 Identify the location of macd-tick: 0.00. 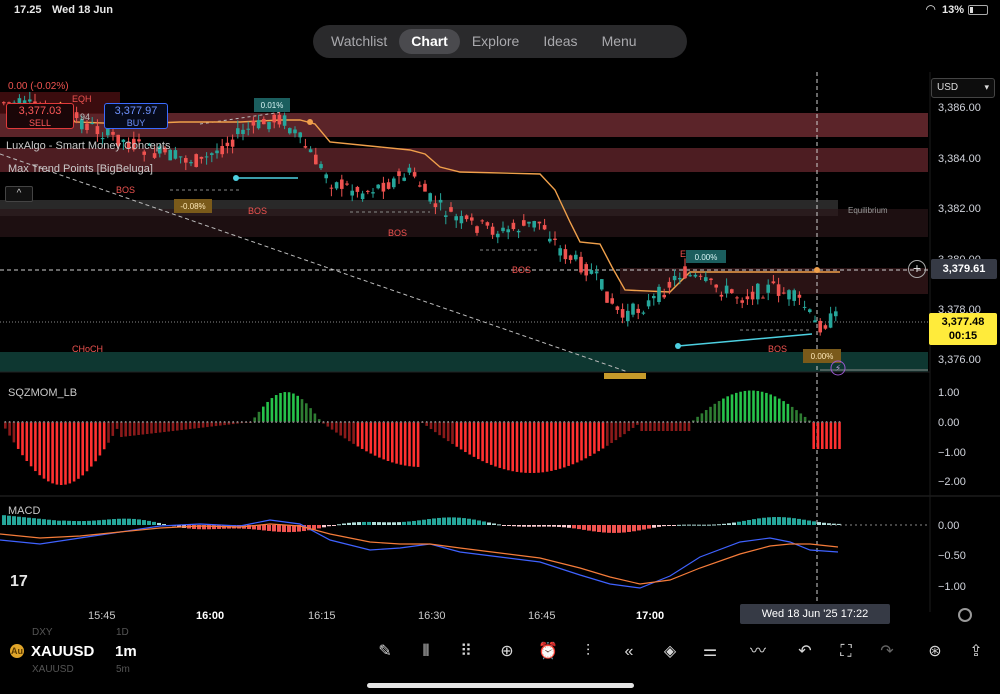
(948, 526).